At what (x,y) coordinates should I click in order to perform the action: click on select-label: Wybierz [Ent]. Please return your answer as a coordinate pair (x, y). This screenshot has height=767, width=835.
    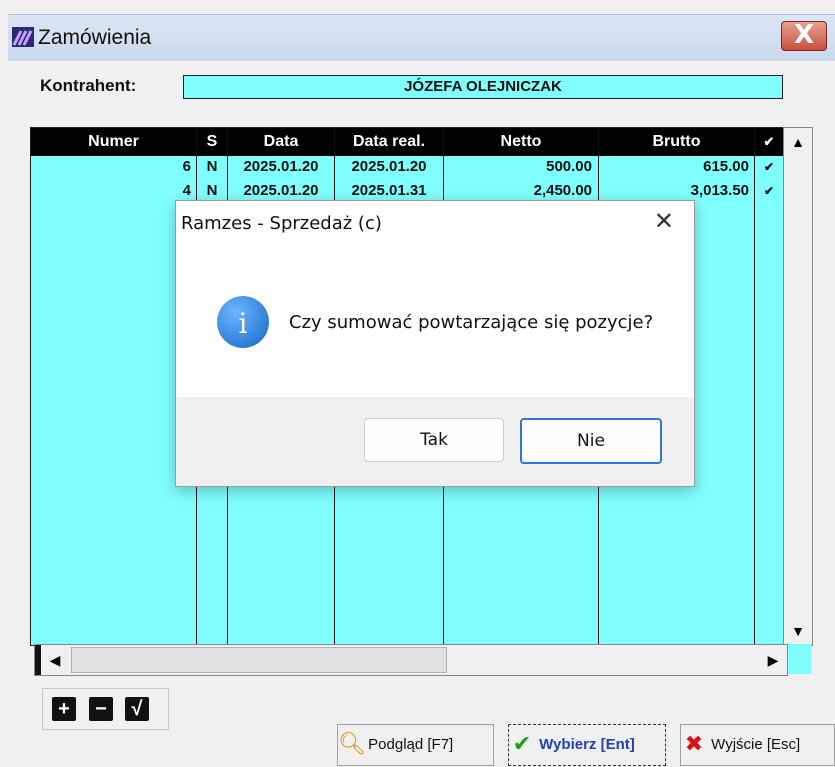
    Looking at the image, I should click on (587, 744).